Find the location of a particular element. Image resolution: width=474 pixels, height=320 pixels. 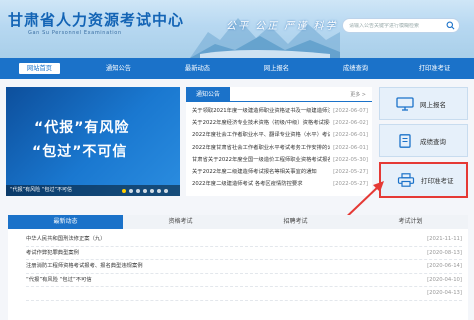

document-icon is located at coordinates (405, 140).